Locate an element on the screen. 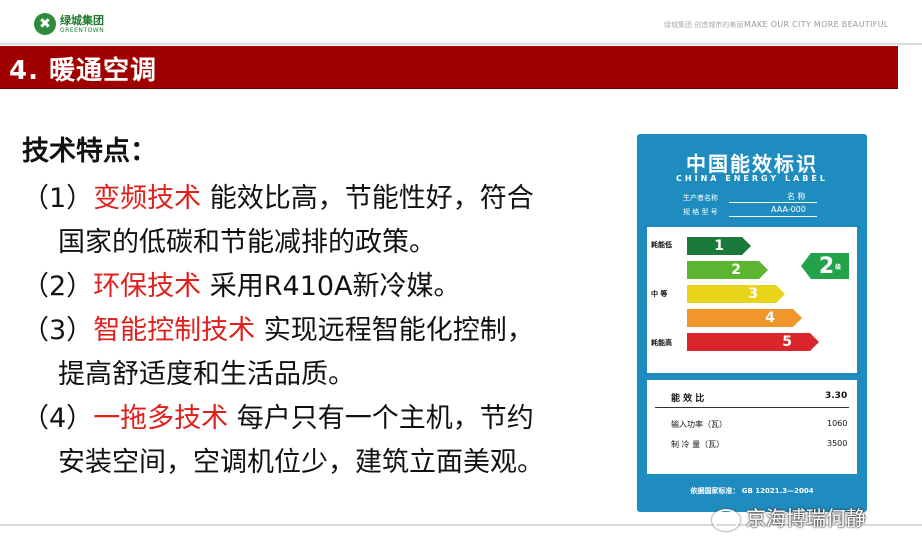 The image size is (922, 559). feature-text: 每户只有一个主机，节约 is located at coordinates (381, 418).